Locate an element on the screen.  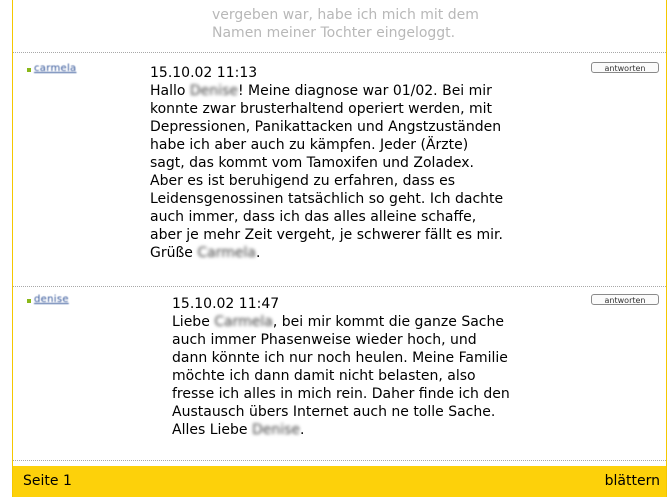
post-author-link: denise is located at coordinates (51, 299).